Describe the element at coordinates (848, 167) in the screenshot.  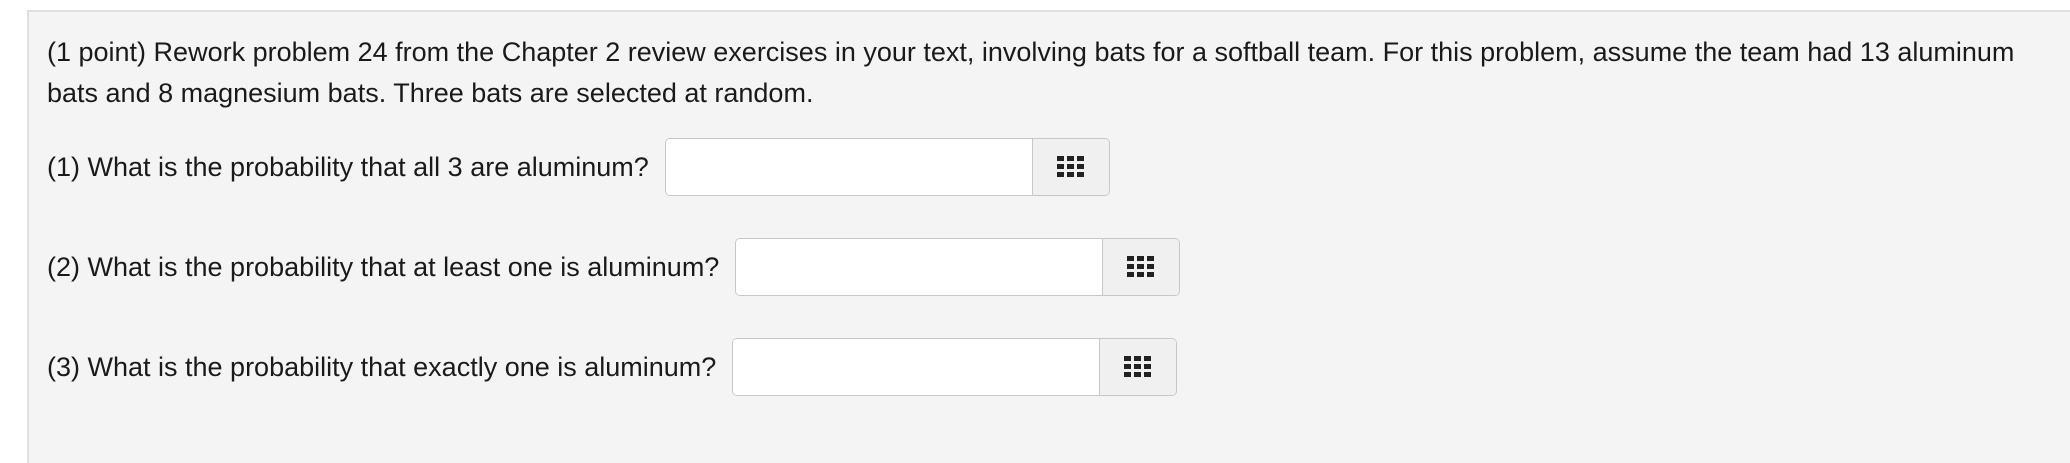
I see `answer-1-input` at that location.